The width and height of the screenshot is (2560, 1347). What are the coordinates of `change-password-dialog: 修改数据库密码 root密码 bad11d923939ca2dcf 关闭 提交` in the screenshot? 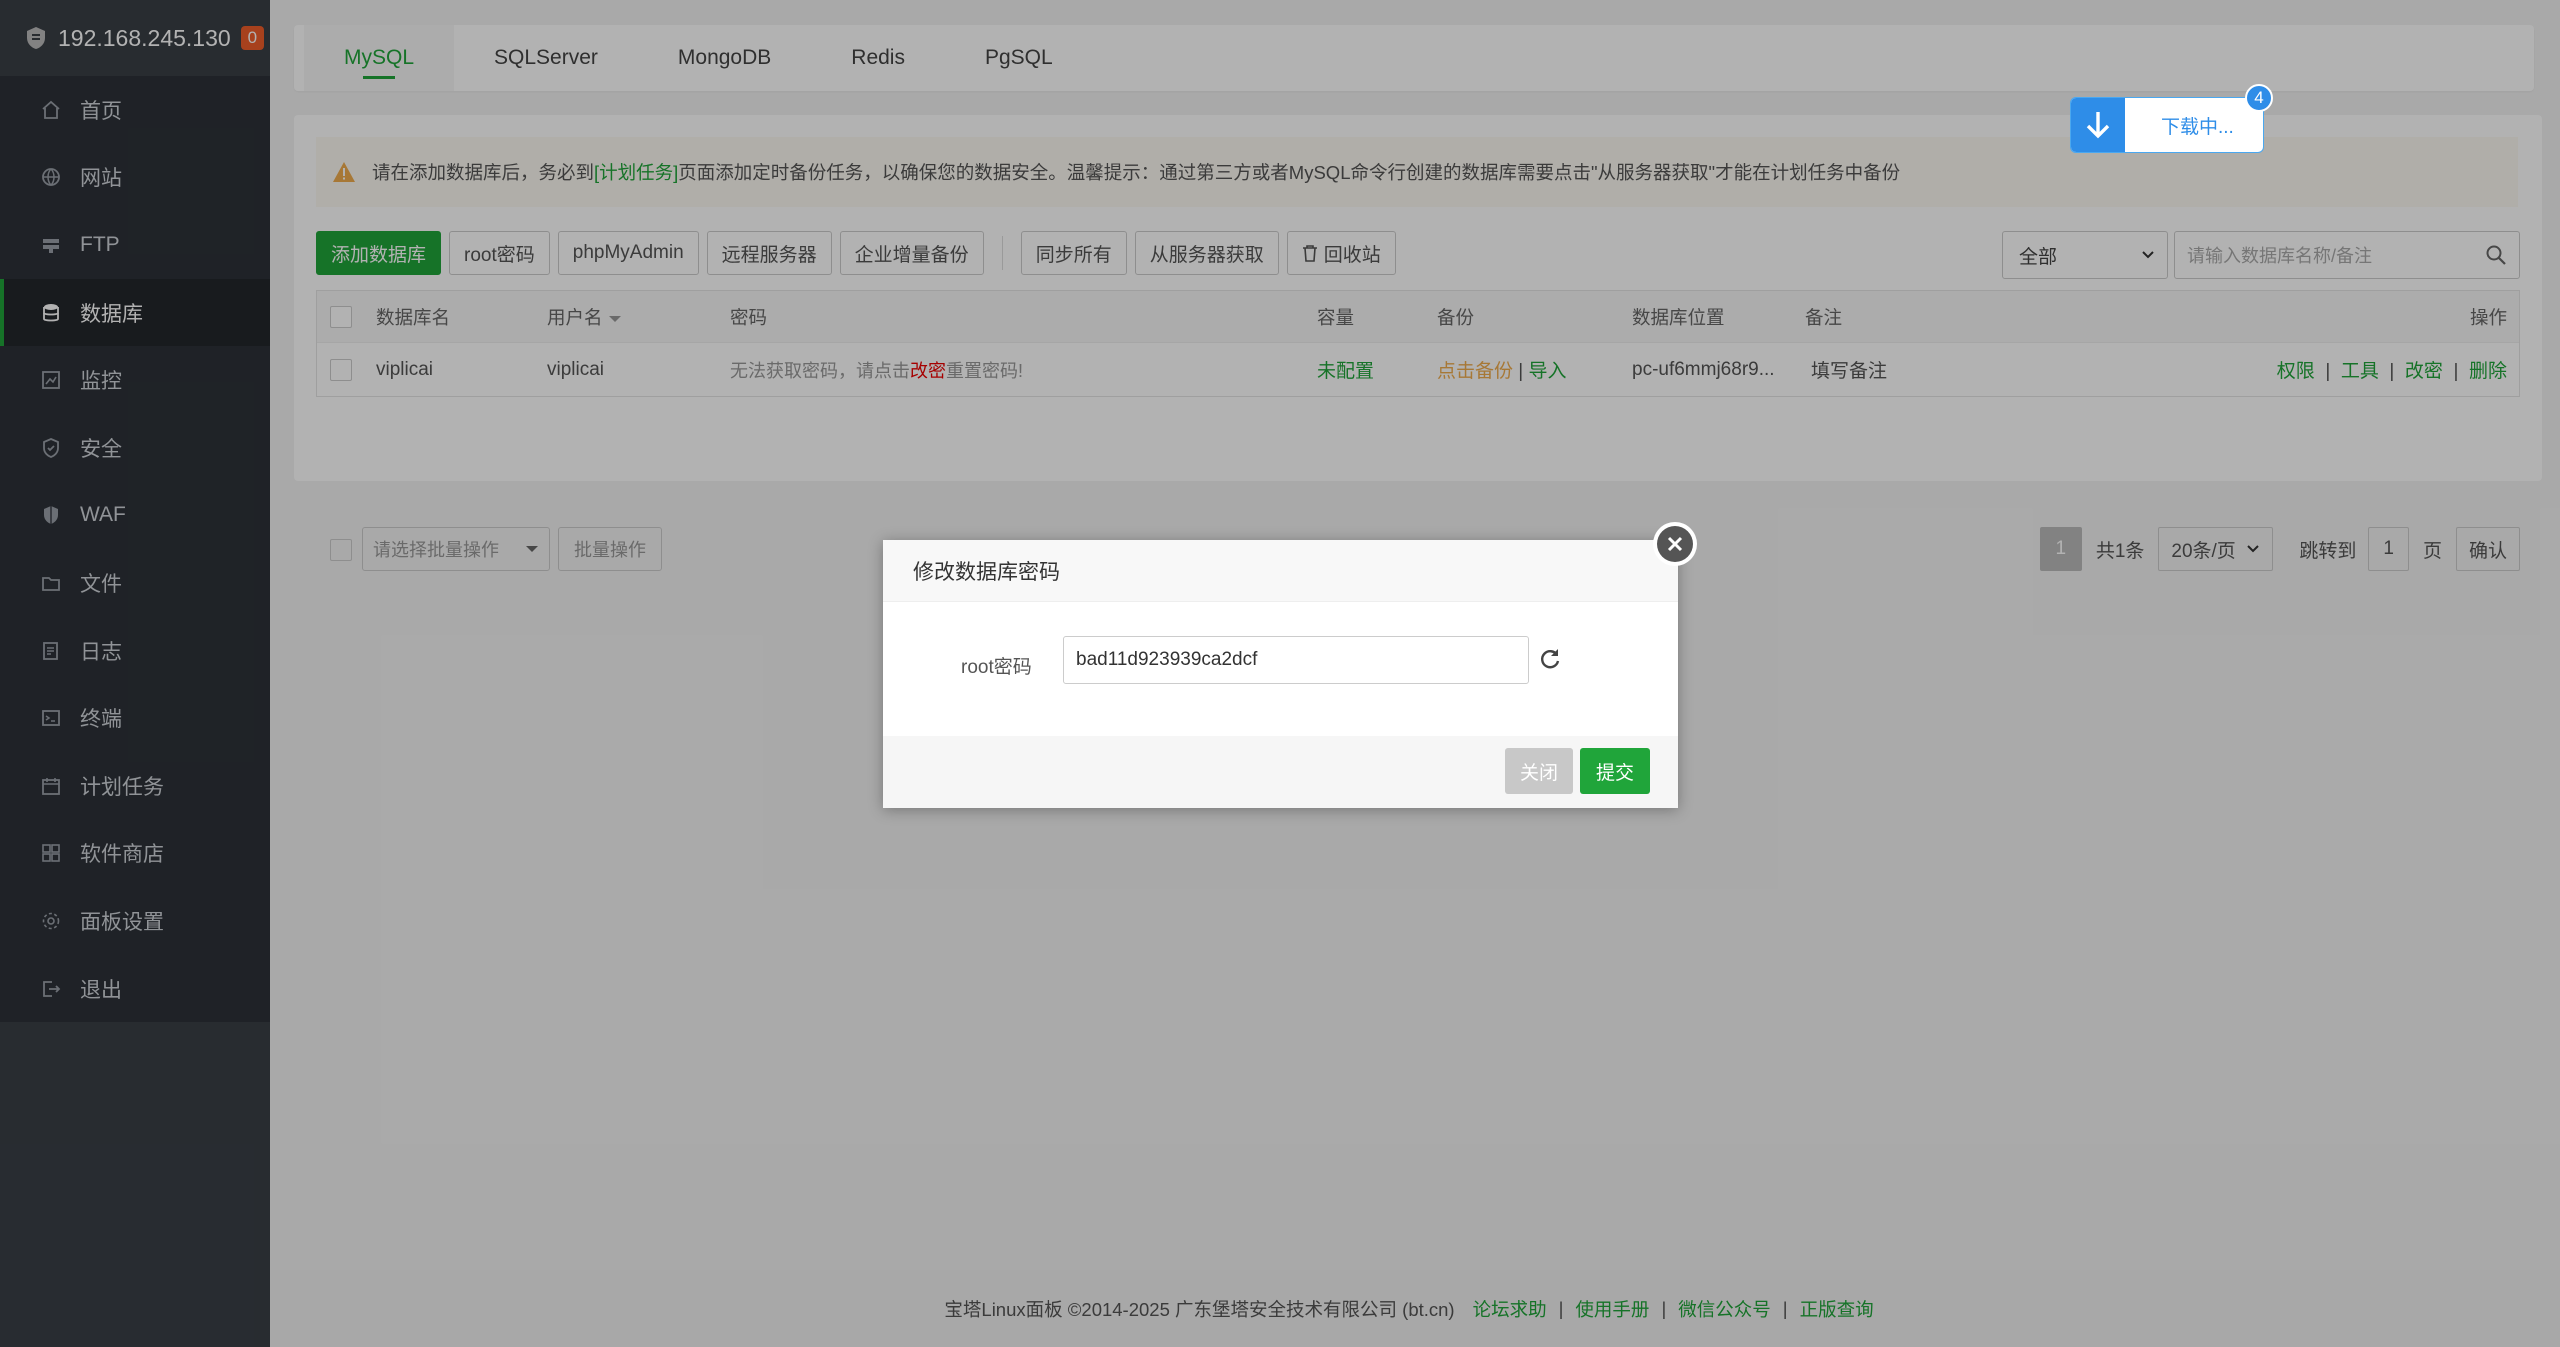 It's located at (1290, 665).